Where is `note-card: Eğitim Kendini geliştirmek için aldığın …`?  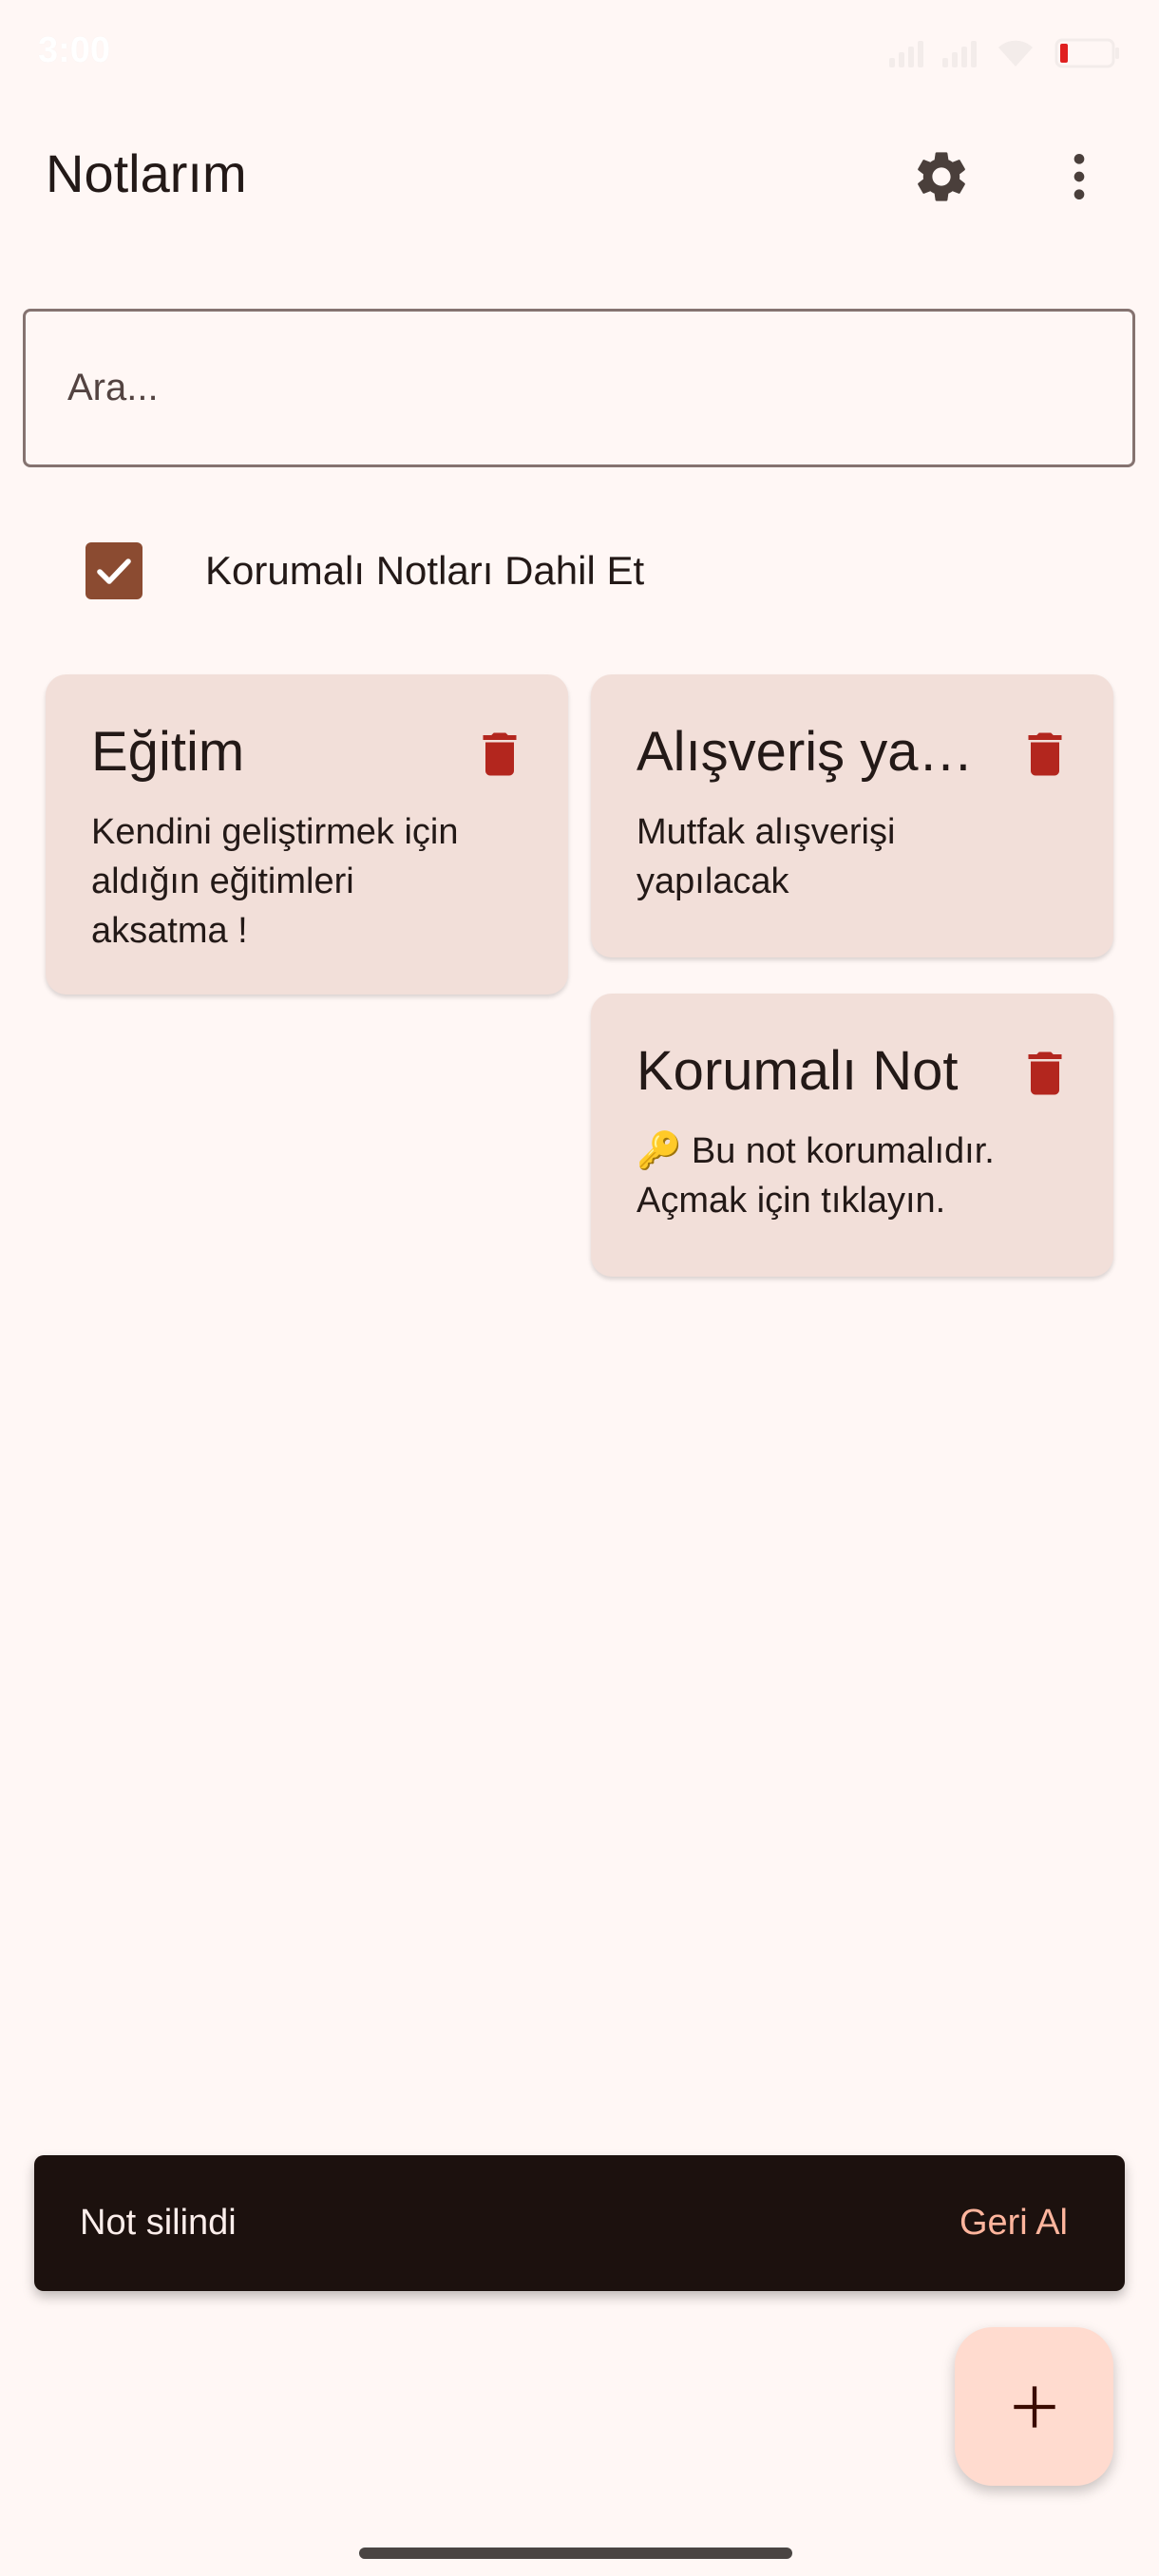 note-card: Eğitim Kendini geliştirmek için aldığın … is located at coordinates (307, 834).